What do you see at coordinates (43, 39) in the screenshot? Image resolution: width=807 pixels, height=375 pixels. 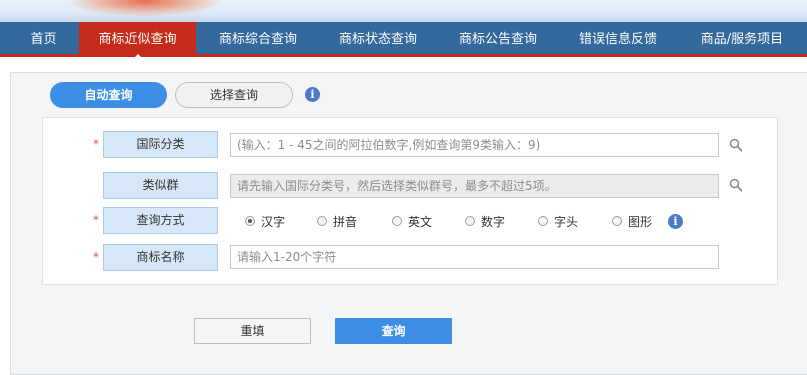 I see `nav-item-home: 首页` at bounding box center [43, 39].